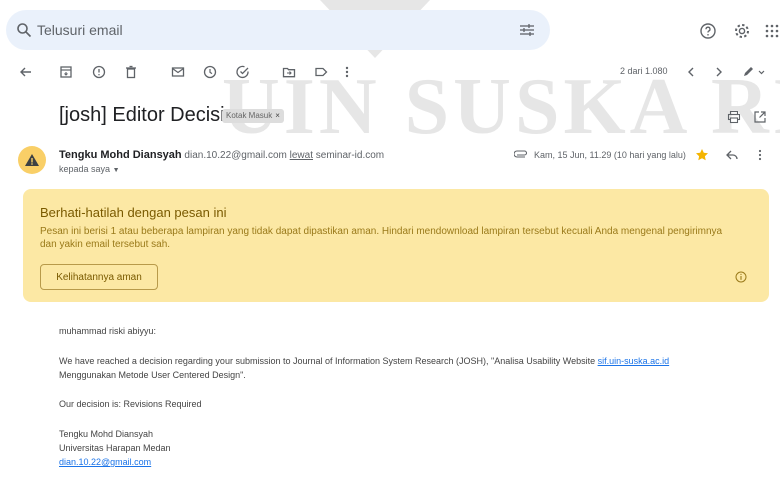 The height and width of the screenshot is (493, 780). I want to click on sender-email: dian.10.22@gmail.com, so click(235, 155).